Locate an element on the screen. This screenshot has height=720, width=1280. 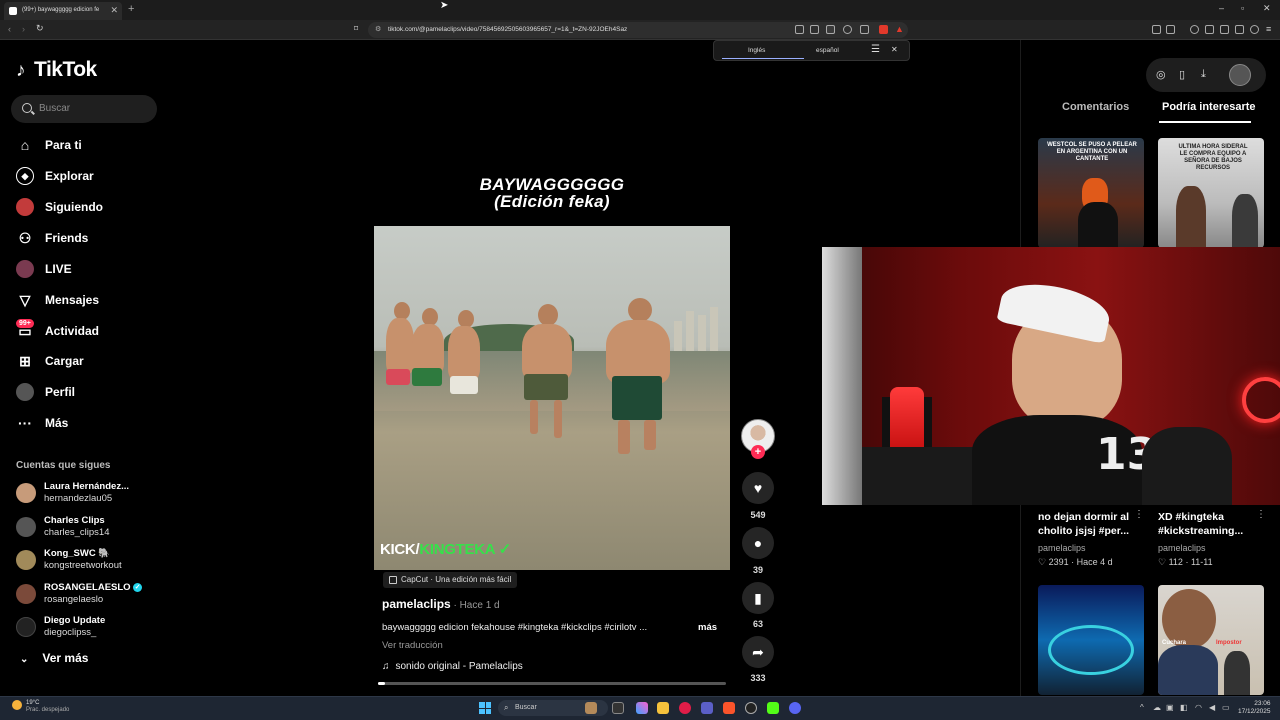
extensions-puzzle-icon is located at coordinates (1239, 29).